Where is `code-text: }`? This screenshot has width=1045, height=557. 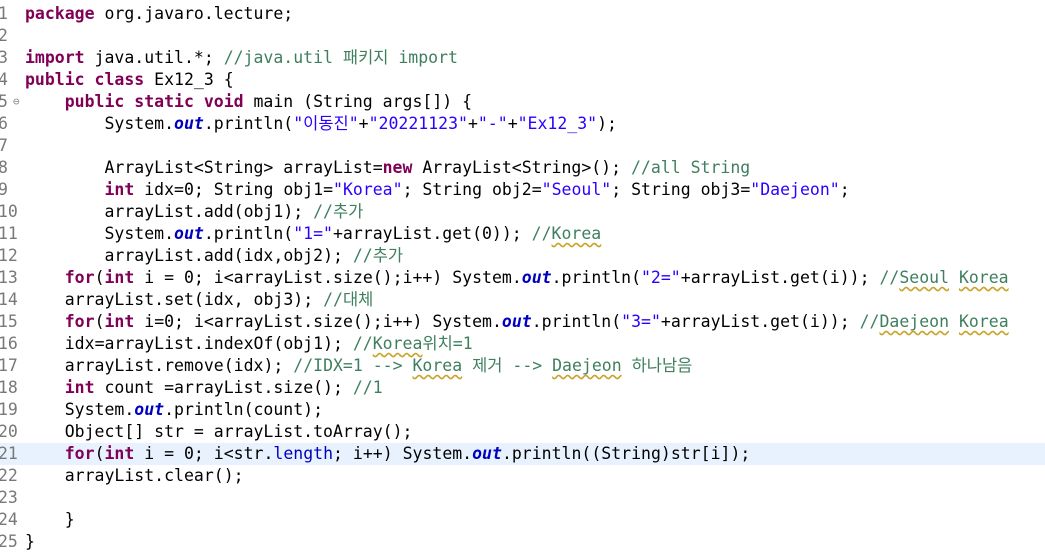 code-text: } is located at coordinates (30, 542).